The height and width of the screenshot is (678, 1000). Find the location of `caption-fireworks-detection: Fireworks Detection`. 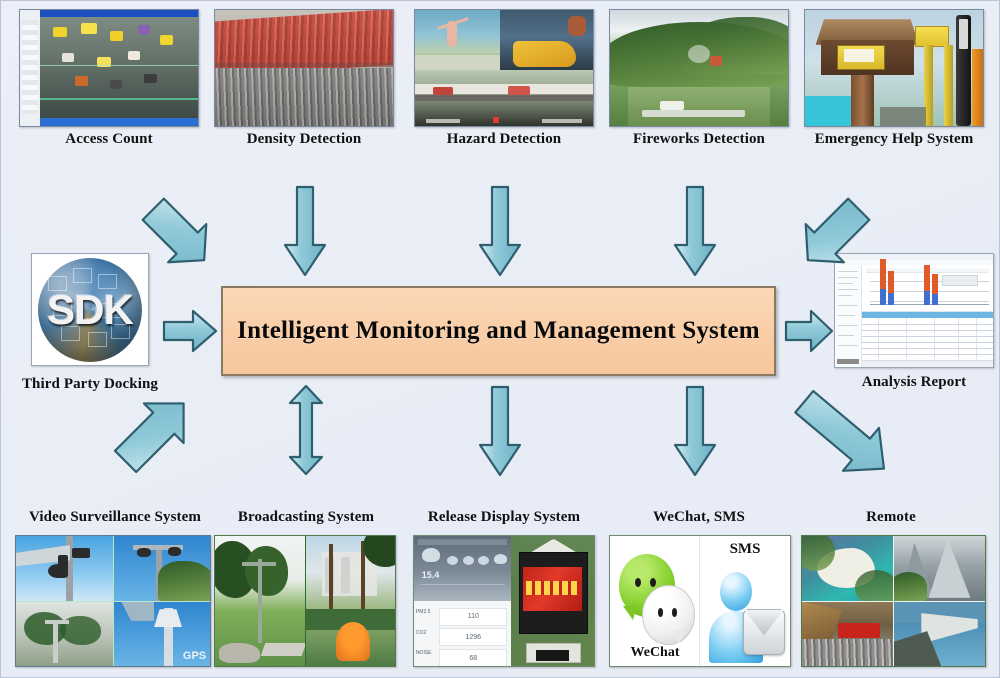

caption-fireworks-detection: Fireworks Detection is located at coordinates (699, 139).